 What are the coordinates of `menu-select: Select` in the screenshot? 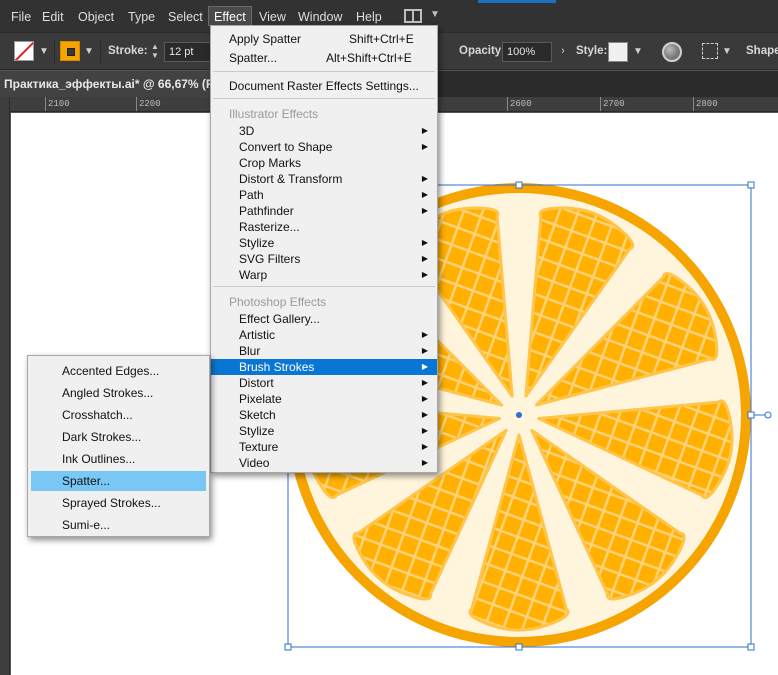 It's located at (185, 17).